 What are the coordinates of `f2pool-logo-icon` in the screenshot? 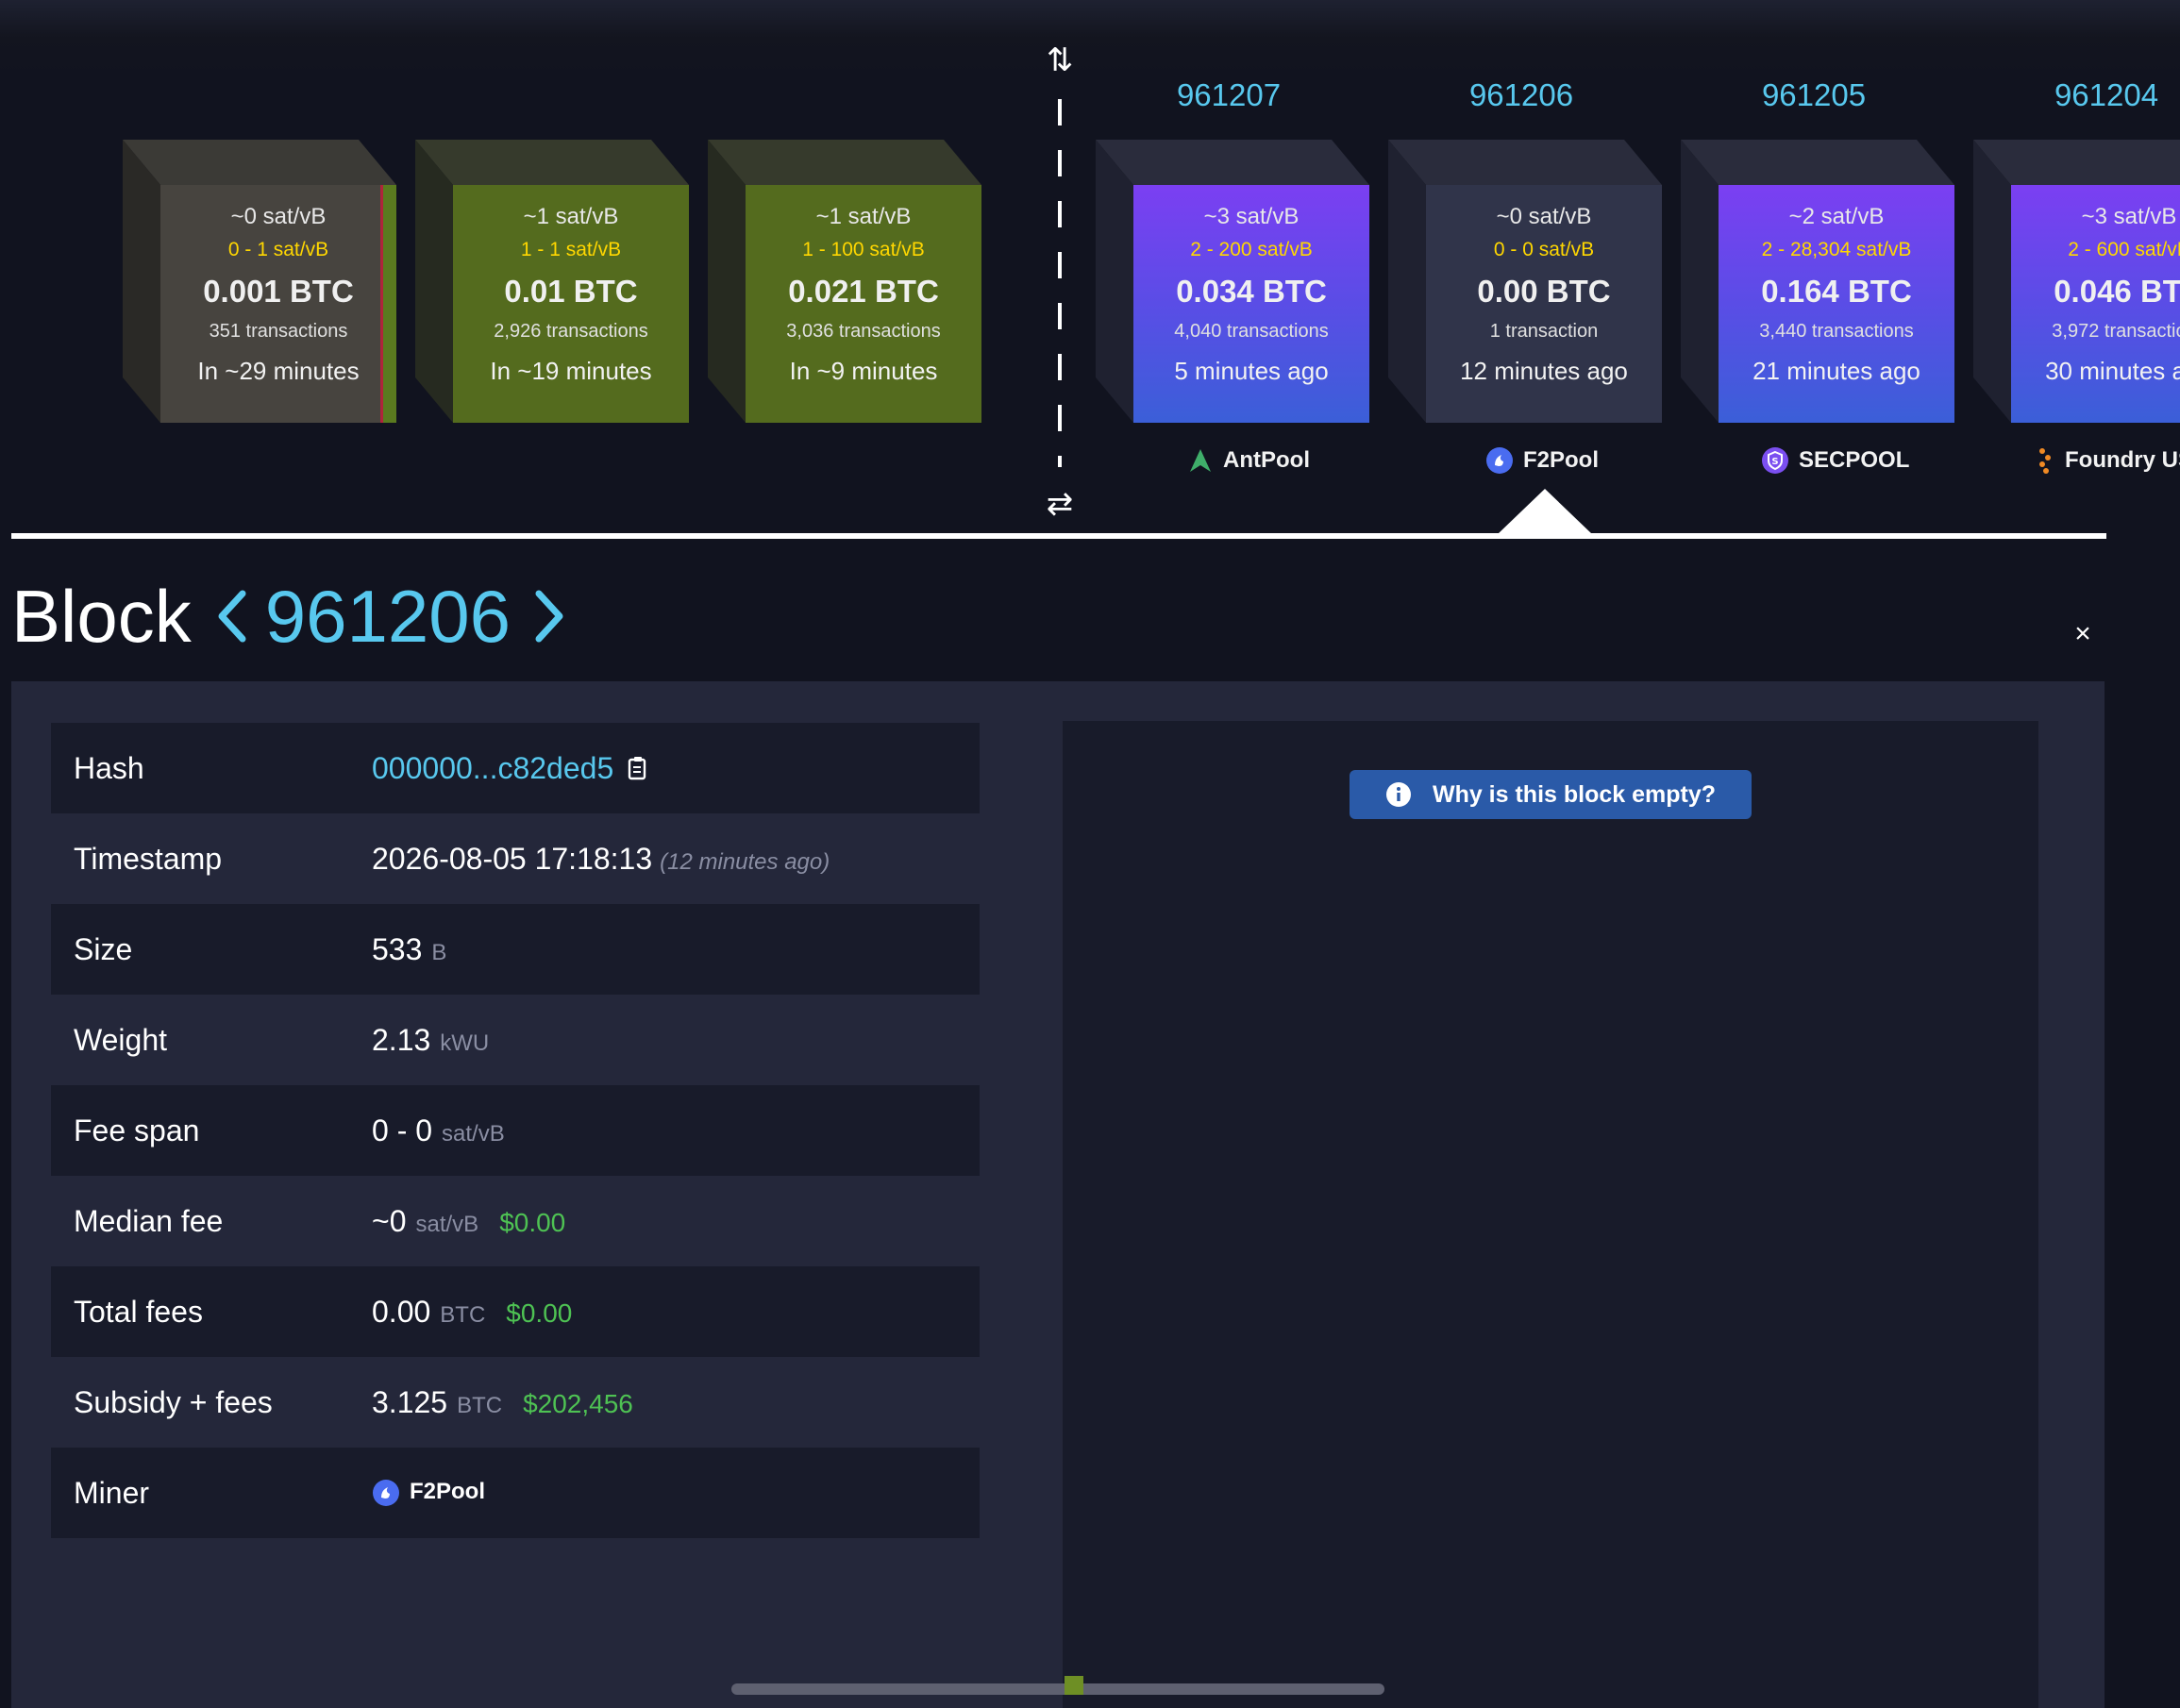 It's located at (386, 1493).